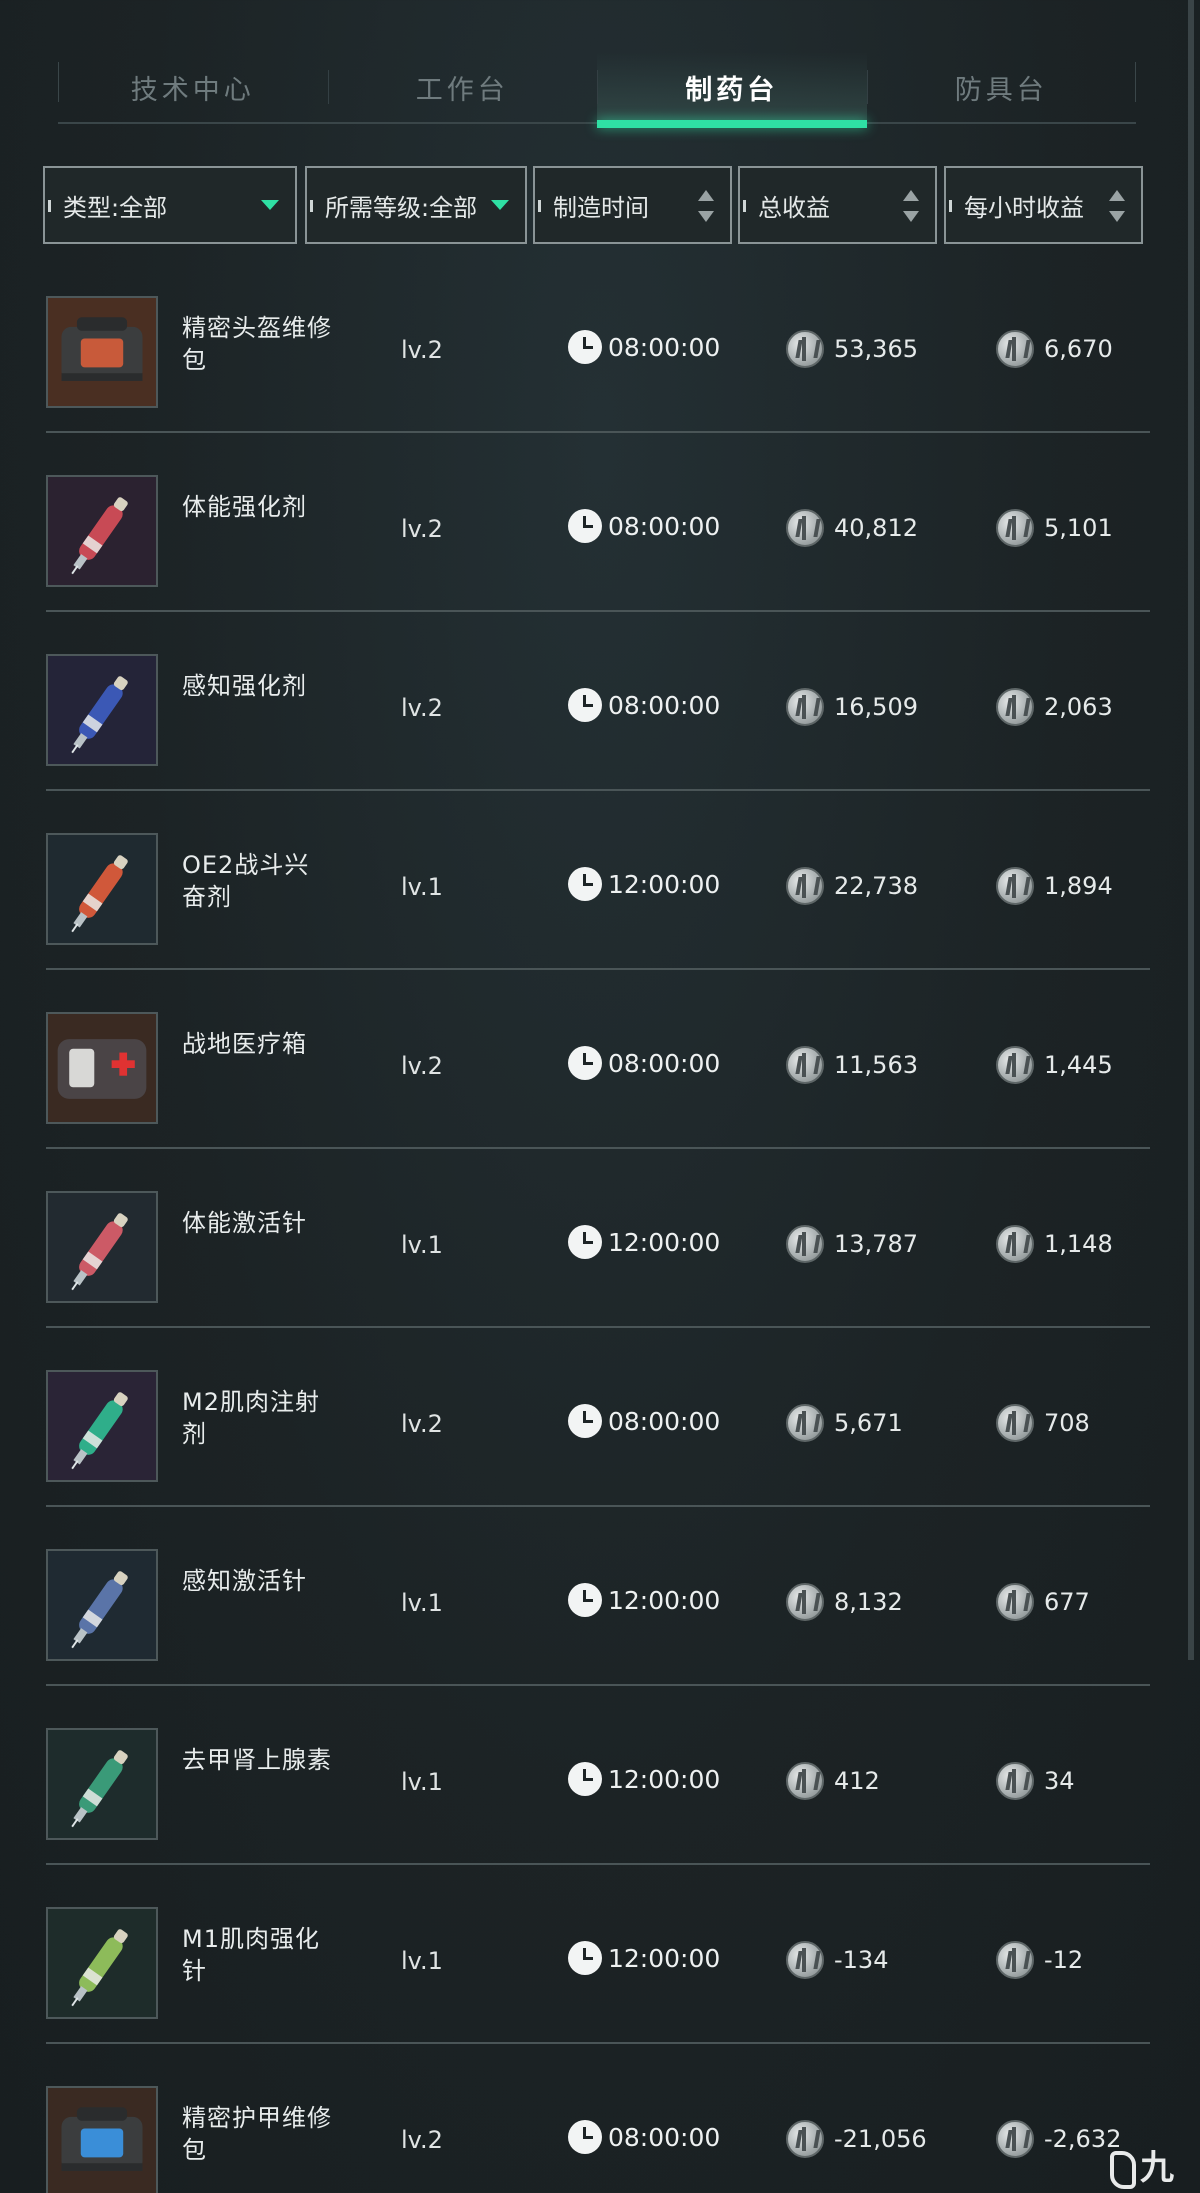 This screenshot has height=2193, width=1200. Describe the element at coordinates (416, 205) in the screenshot. I see `level-filter-dropdown: 所需等级:全部` at that location.